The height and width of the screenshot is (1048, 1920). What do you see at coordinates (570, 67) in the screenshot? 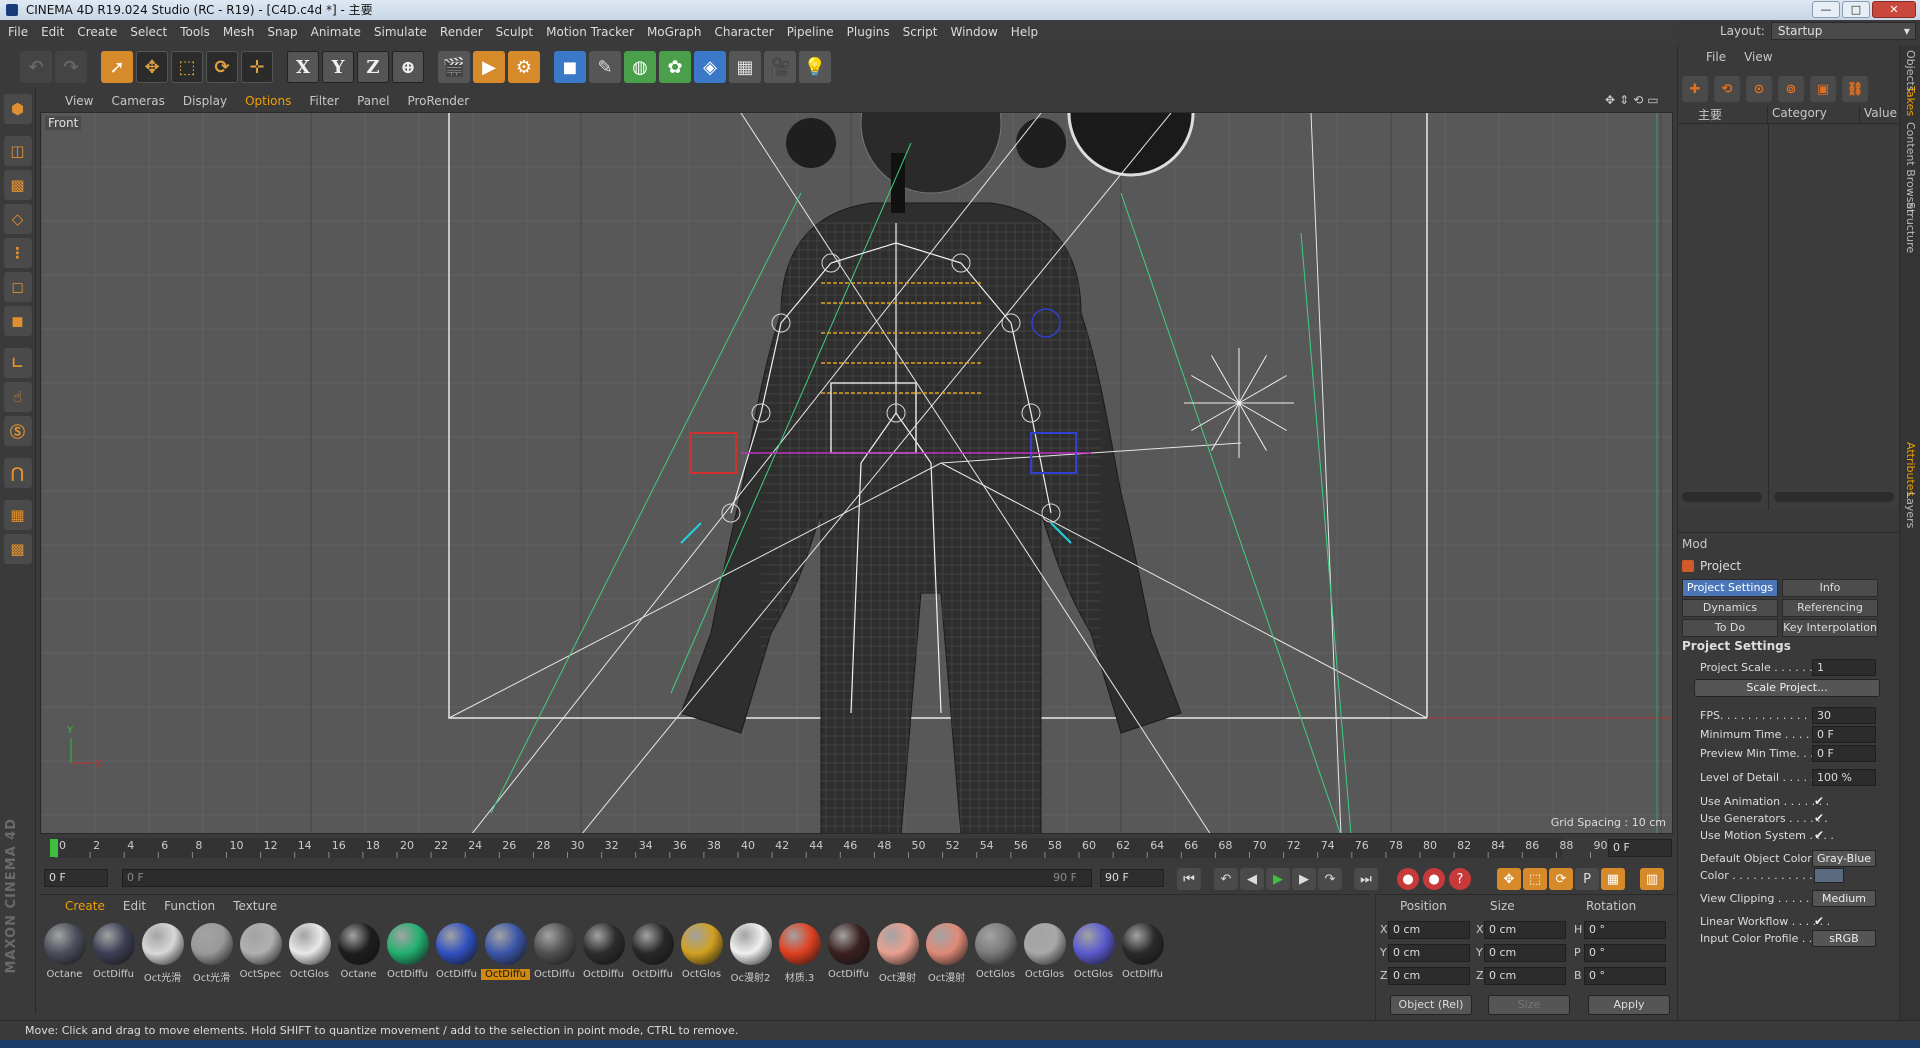
I see `cube-icon: ◼` at bounding box center [570, 67].